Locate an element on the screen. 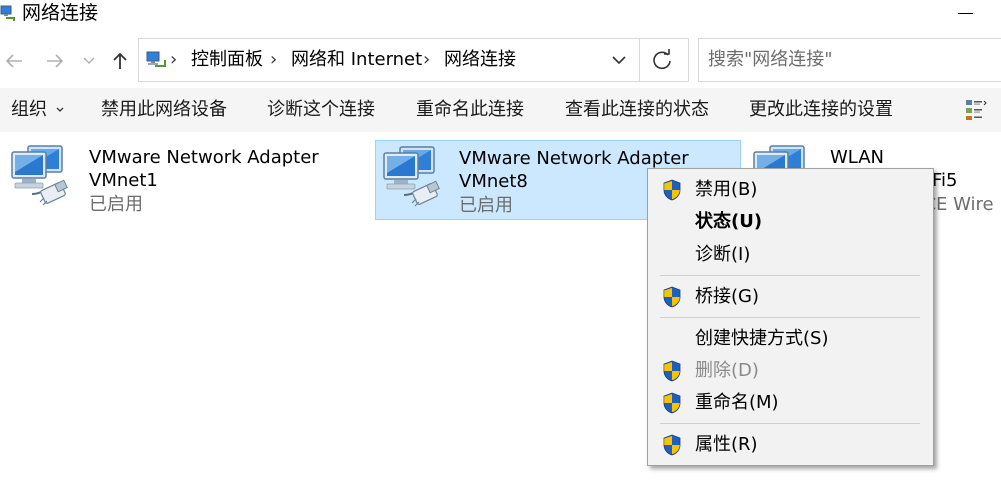 Image resolution: width=1001 pixels, height=500 pixels. menu-item-rename: 重命名(M) is located at coordinates (790, 403).